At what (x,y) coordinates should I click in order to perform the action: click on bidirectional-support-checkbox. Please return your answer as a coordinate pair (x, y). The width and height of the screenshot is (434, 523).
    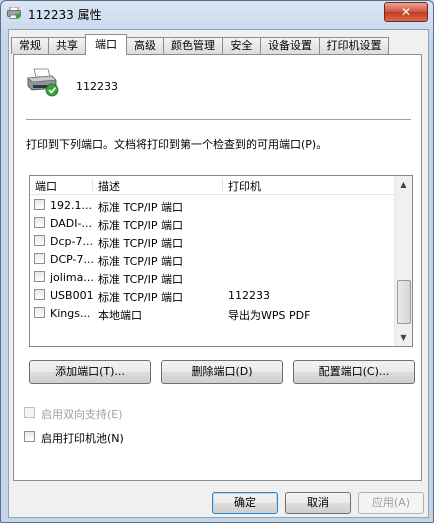
    Looking at the image, I should click on (29, 412).